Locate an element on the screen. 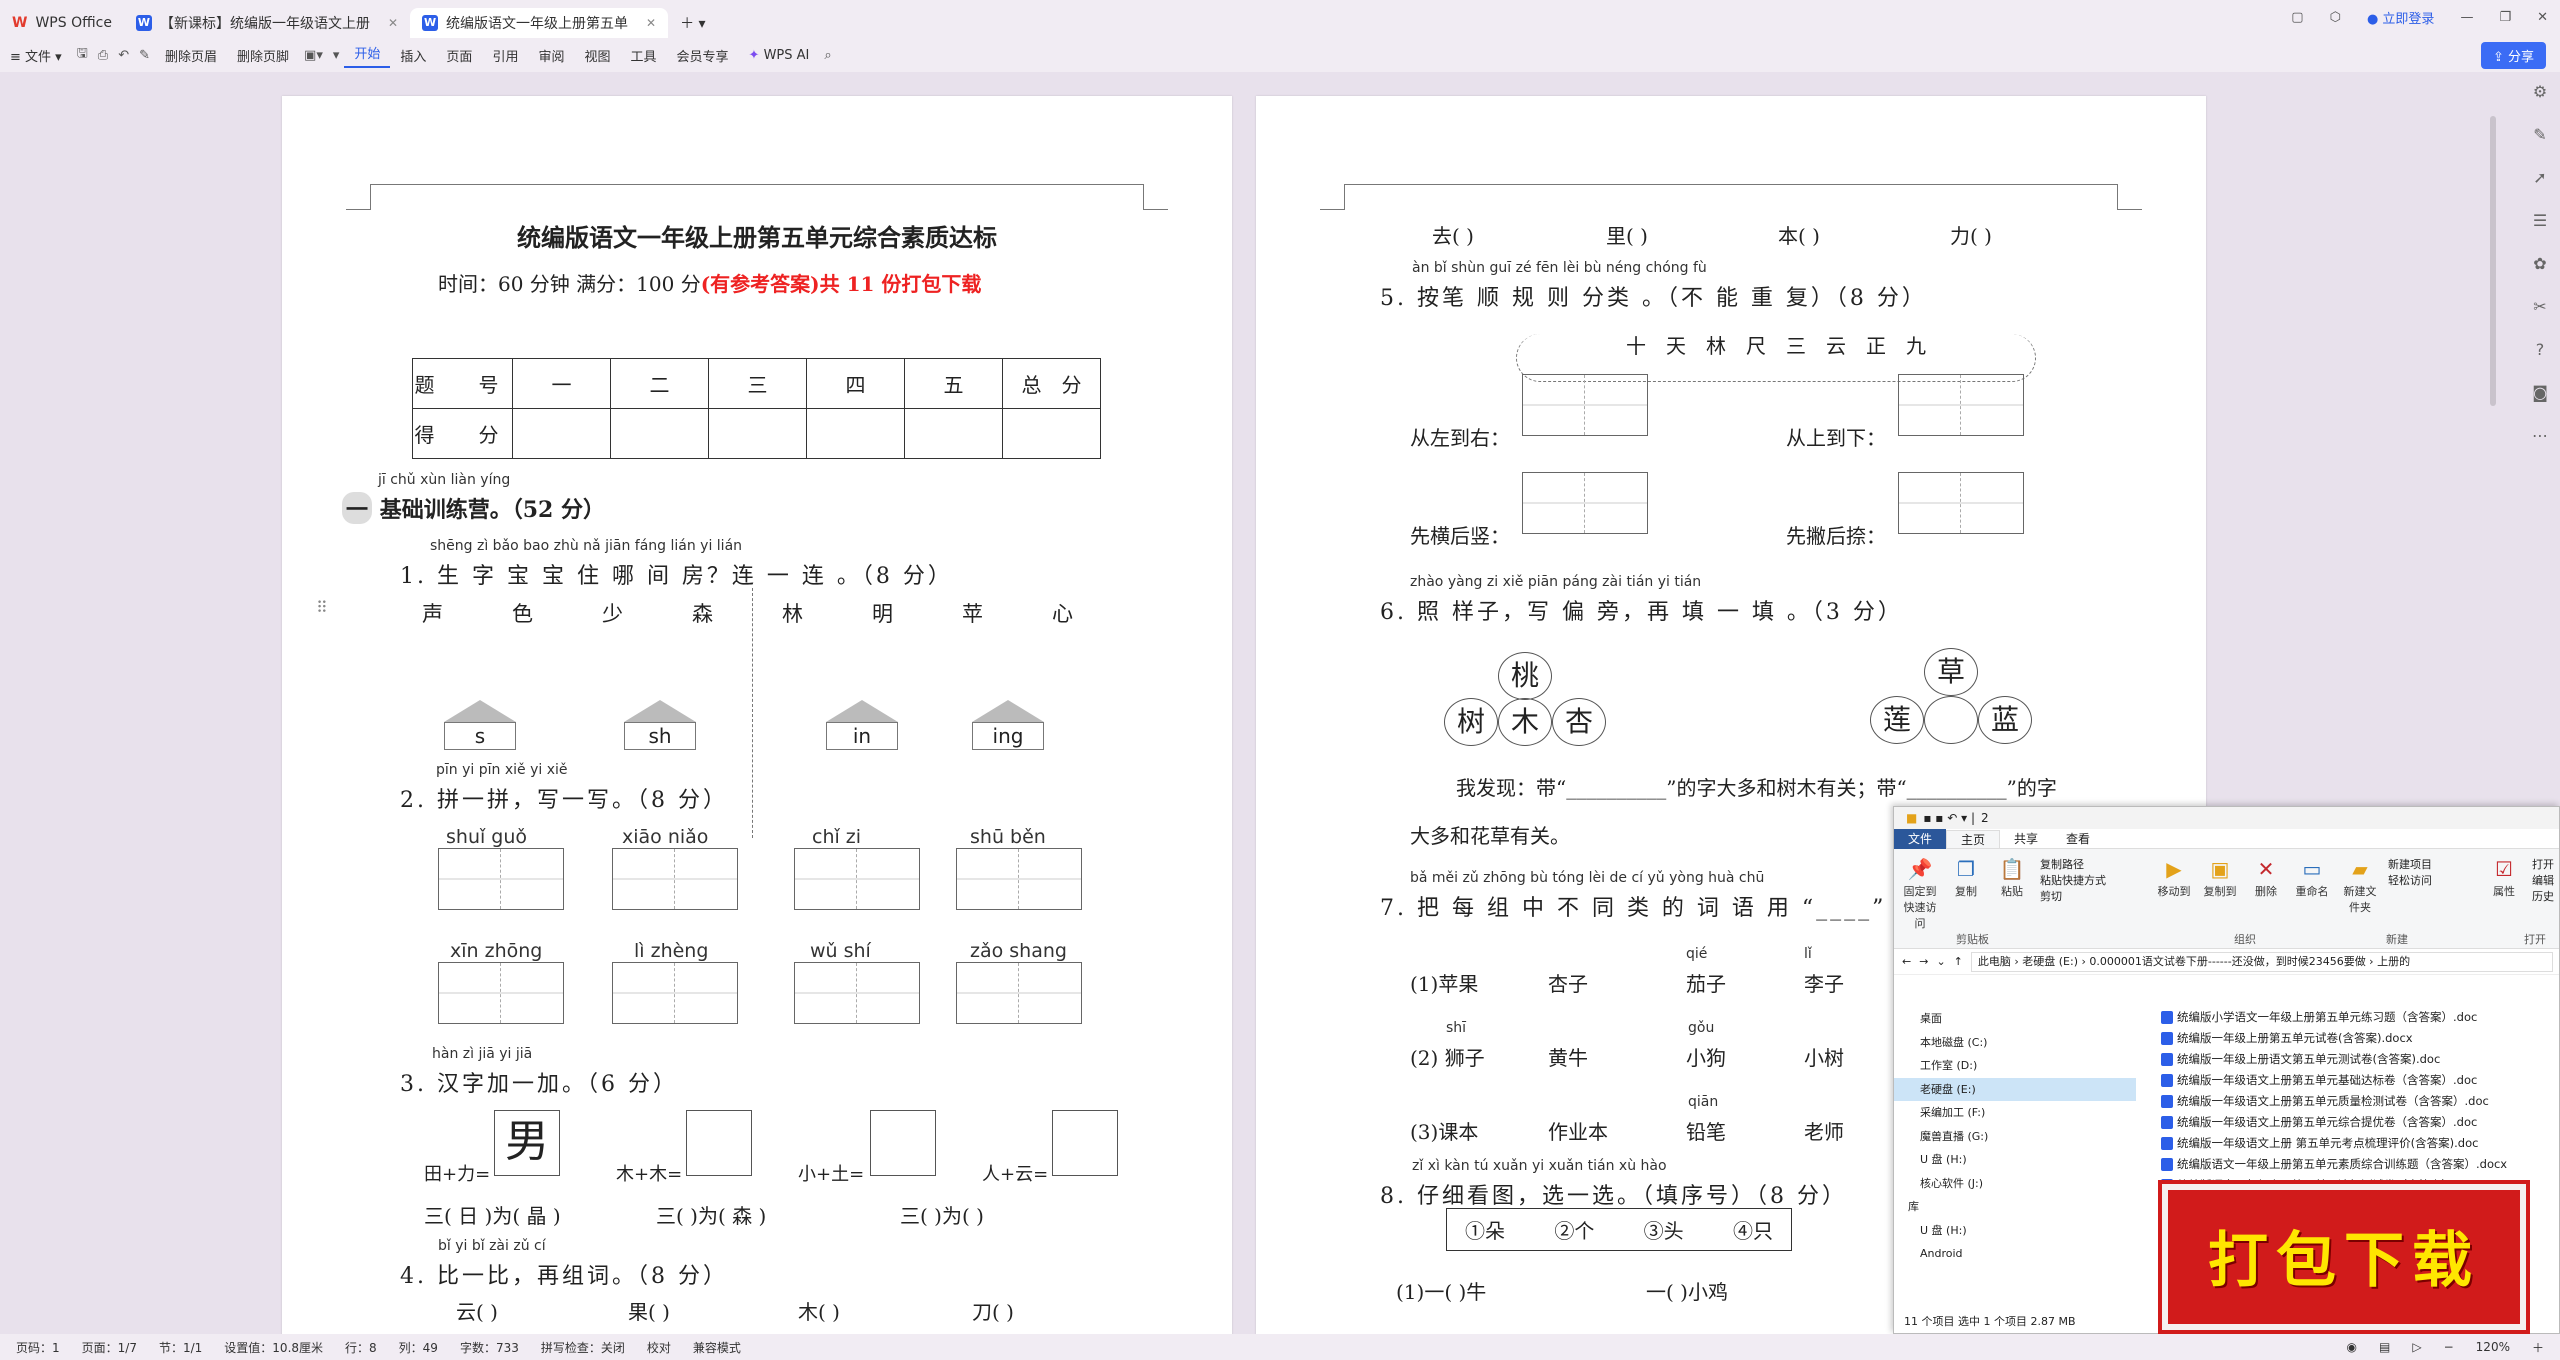 The height and width of the screenshot is (1360, 2560). nav-item: 采编加工 (F:) is located at coordinates (2015, 1113).